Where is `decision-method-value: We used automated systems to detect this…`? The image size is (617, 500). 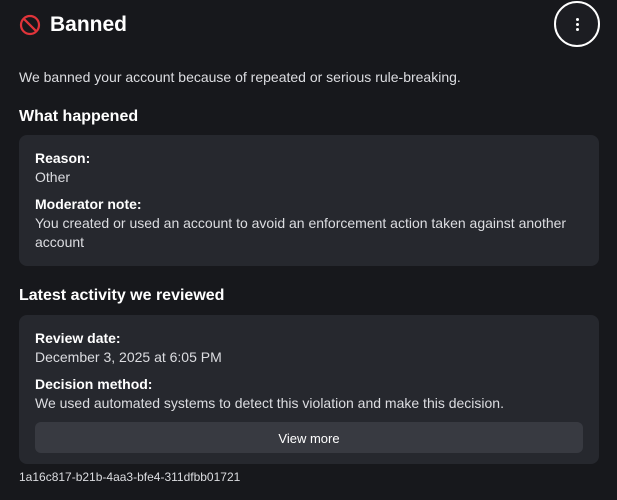 decision-method-value: We used automated systems to detect this… is located at coordinates (269, 403).